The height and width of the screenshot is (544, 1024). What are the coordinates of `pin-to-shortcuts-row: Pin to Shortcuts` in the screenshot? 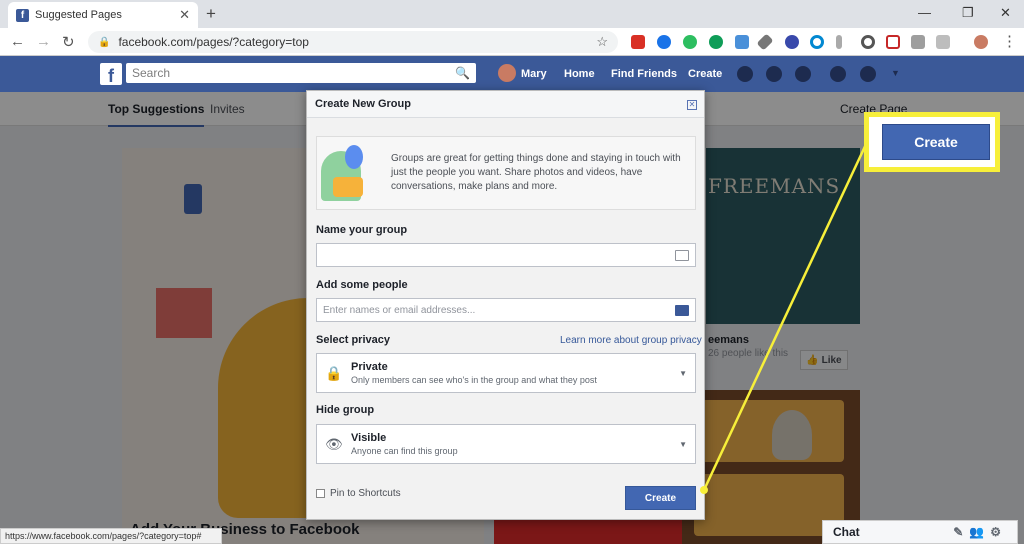 It's located at (358, 493).